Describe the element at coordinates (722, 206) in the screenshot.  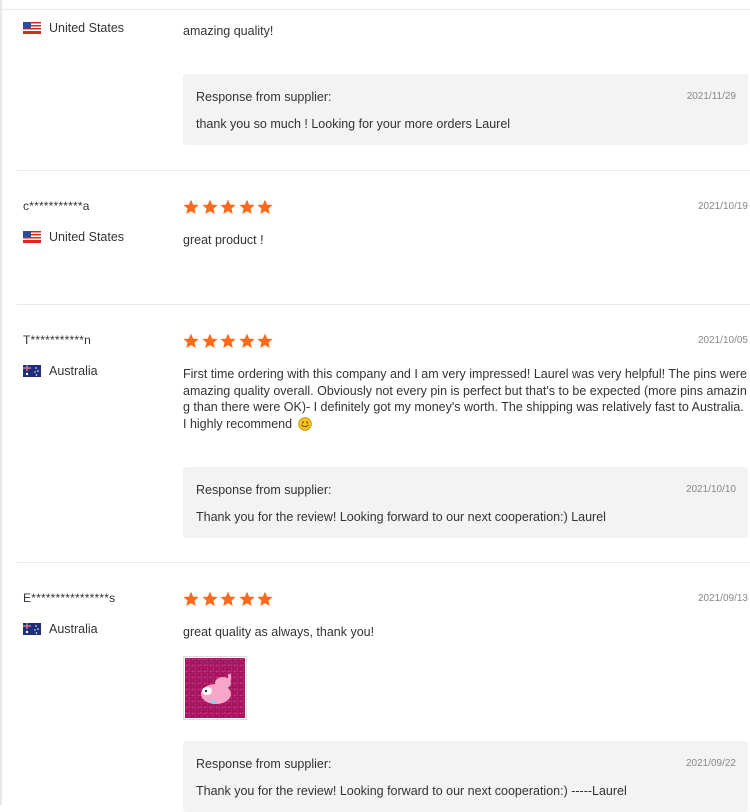
I see `review-date: 2021/10/19` at that location.